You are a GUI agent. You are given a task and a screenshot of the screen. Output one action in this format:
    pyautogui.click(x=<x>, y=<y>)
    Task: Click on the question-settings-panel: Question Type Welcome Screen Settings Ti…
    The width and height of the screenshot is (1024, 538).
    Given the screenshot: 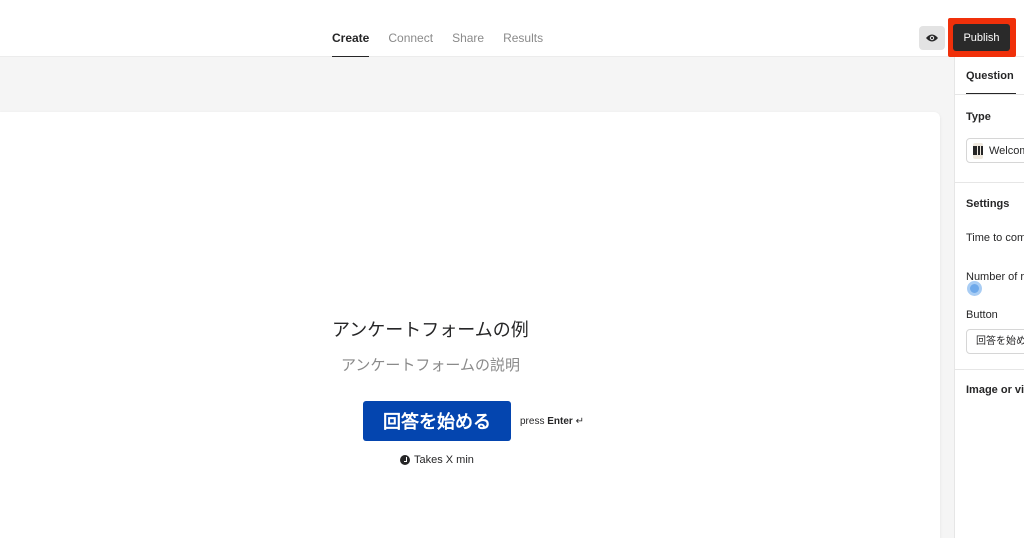 What is the action you would take?
    pyautogui.click(x=989, y=297)
    